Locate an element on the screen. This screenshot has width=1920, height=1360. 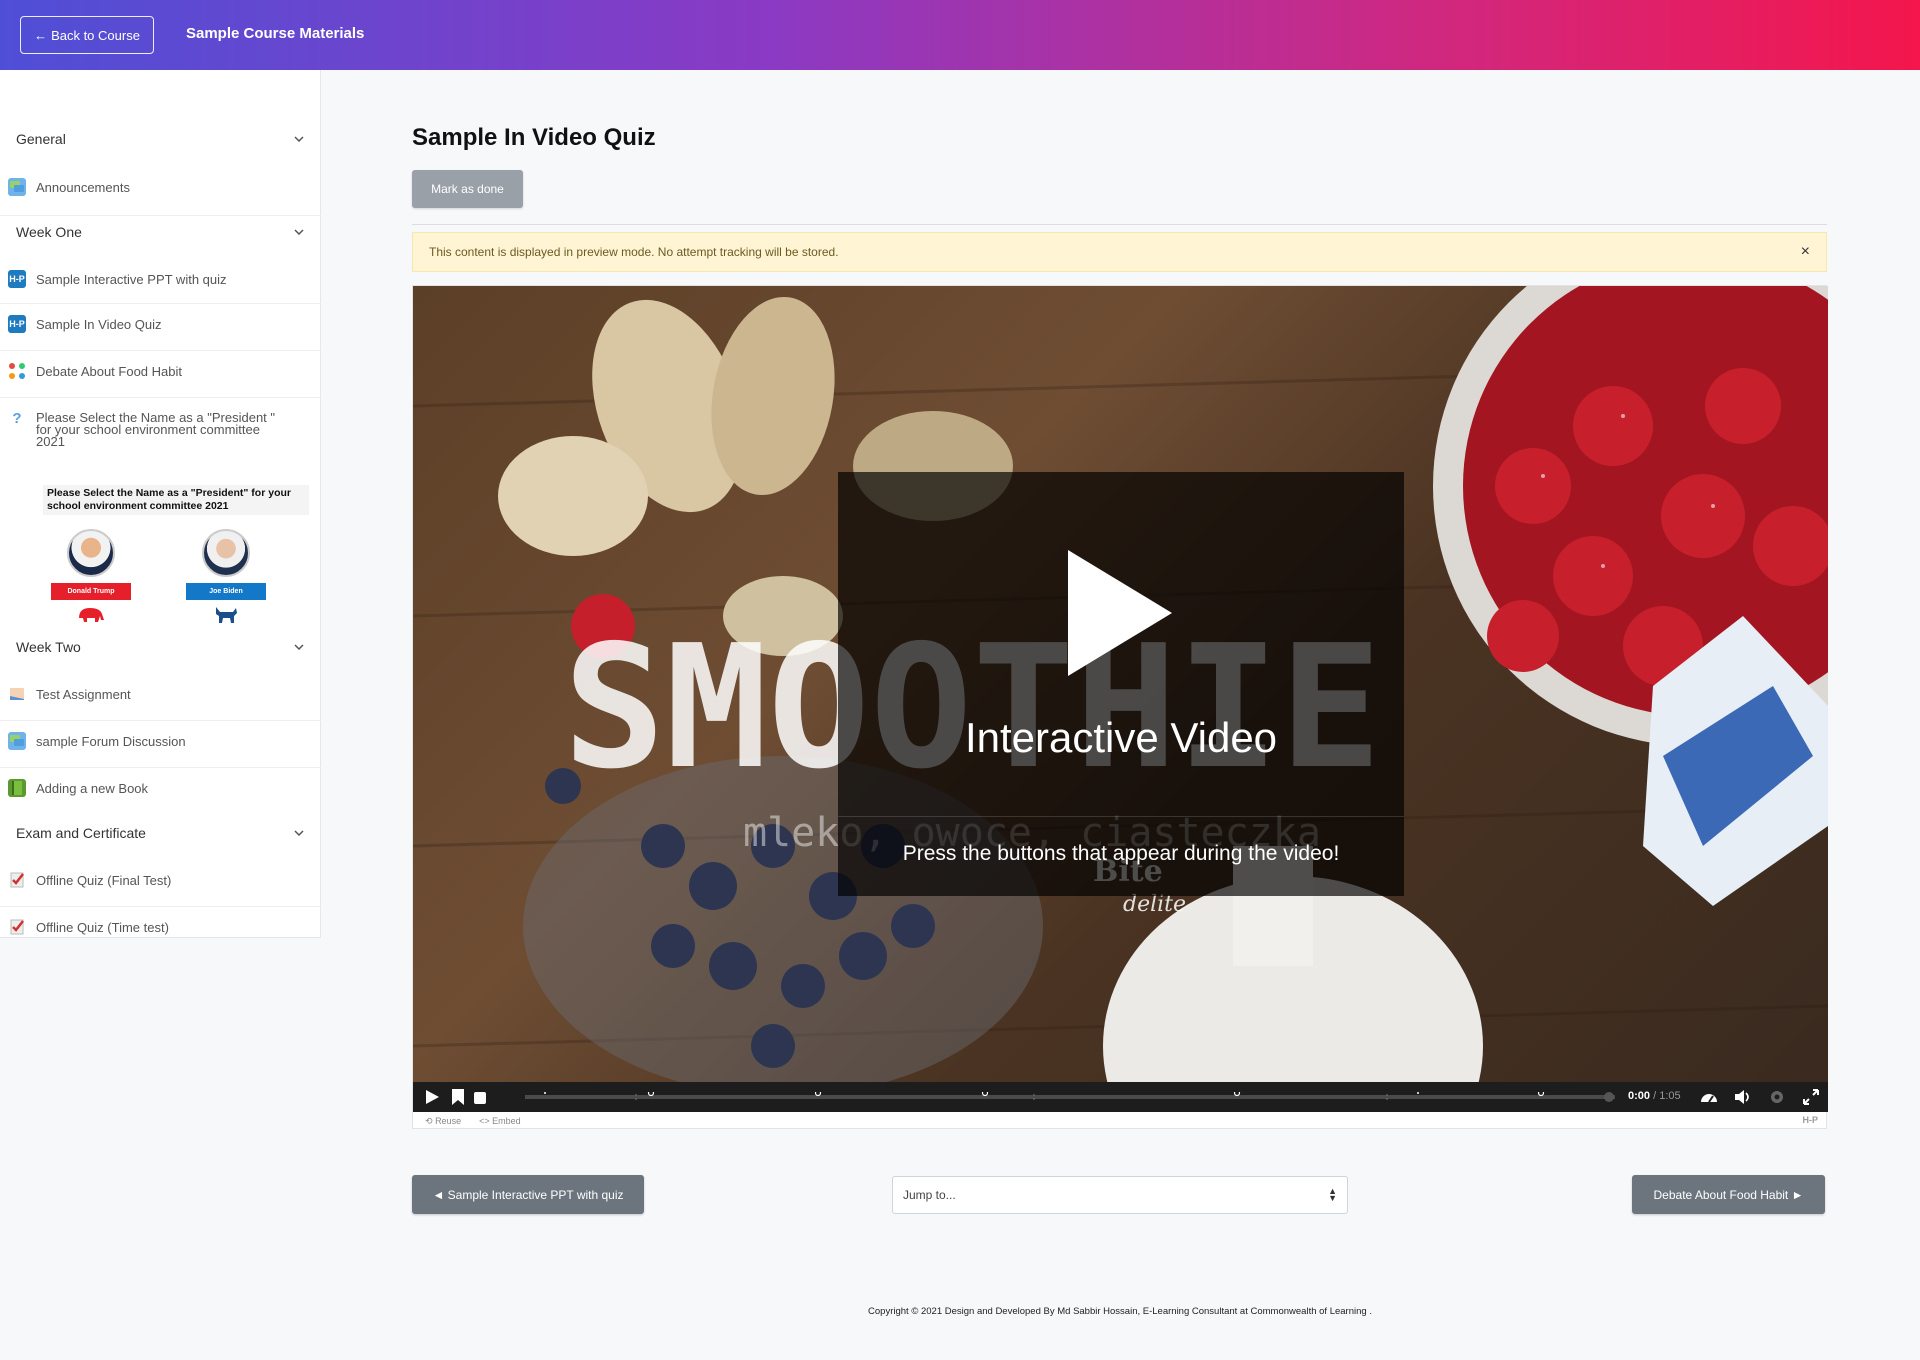
candidate-name: Donald Trump is located at coordinates (91, 591).